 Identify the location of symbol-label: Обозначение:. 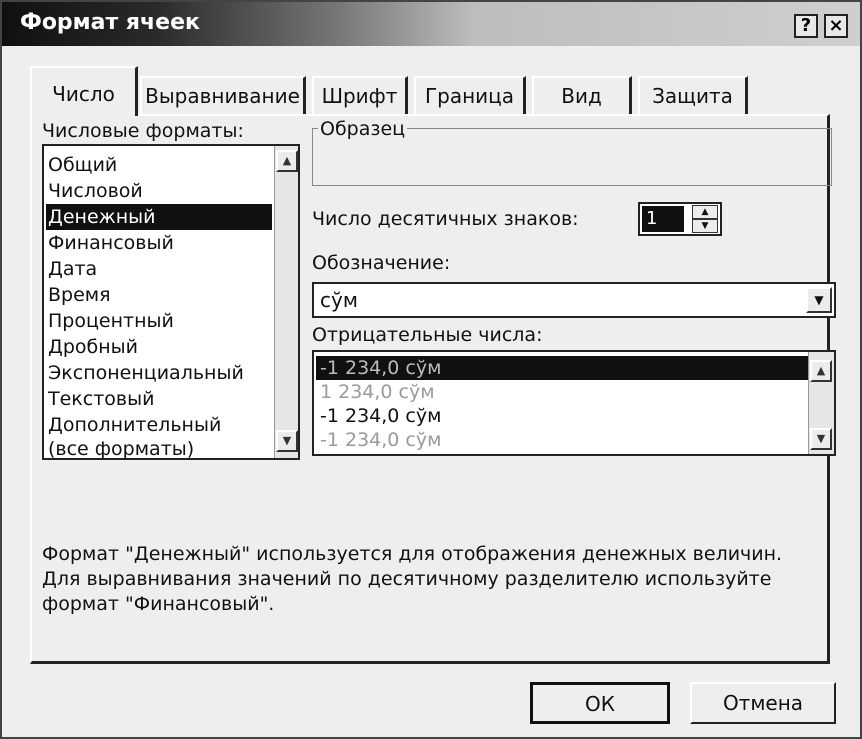
(381, 263).